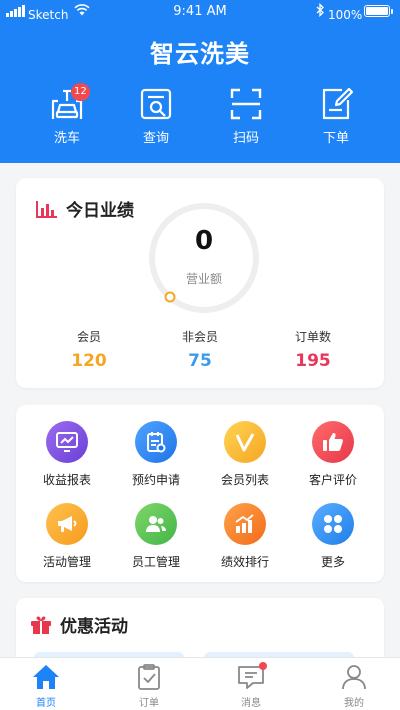  I want to click on bar-chart-icon, so click(46, 209).